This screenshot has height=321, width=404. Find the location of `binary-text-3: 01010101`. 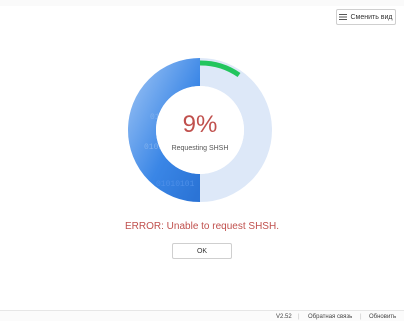

binary-text-3: 01010101 is located at coordinates (175, 184).